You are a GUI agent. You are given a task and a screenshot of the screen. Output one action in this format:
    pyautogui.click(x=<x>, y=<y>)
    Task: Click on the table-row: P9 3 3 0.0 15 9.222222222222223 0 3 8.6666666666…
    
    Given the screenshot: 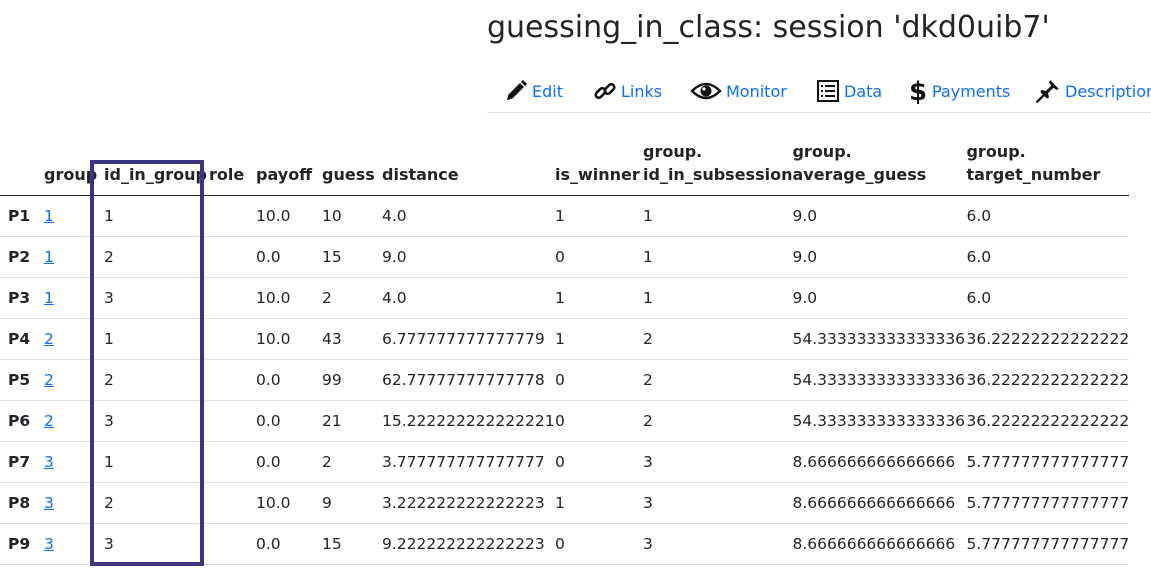 What is the action you would take?
    pyautogui.click(x=565, y=544)
    